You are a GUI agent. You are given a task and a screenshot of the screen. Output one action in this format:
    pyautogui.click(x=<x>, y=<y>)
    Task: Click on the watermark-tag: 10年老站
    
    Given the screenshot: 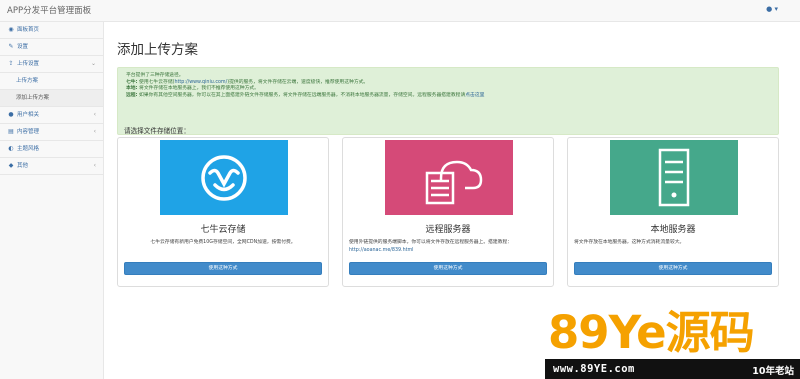 What is the action you would take?
    pyautogui.click(x=773, y=371)
    